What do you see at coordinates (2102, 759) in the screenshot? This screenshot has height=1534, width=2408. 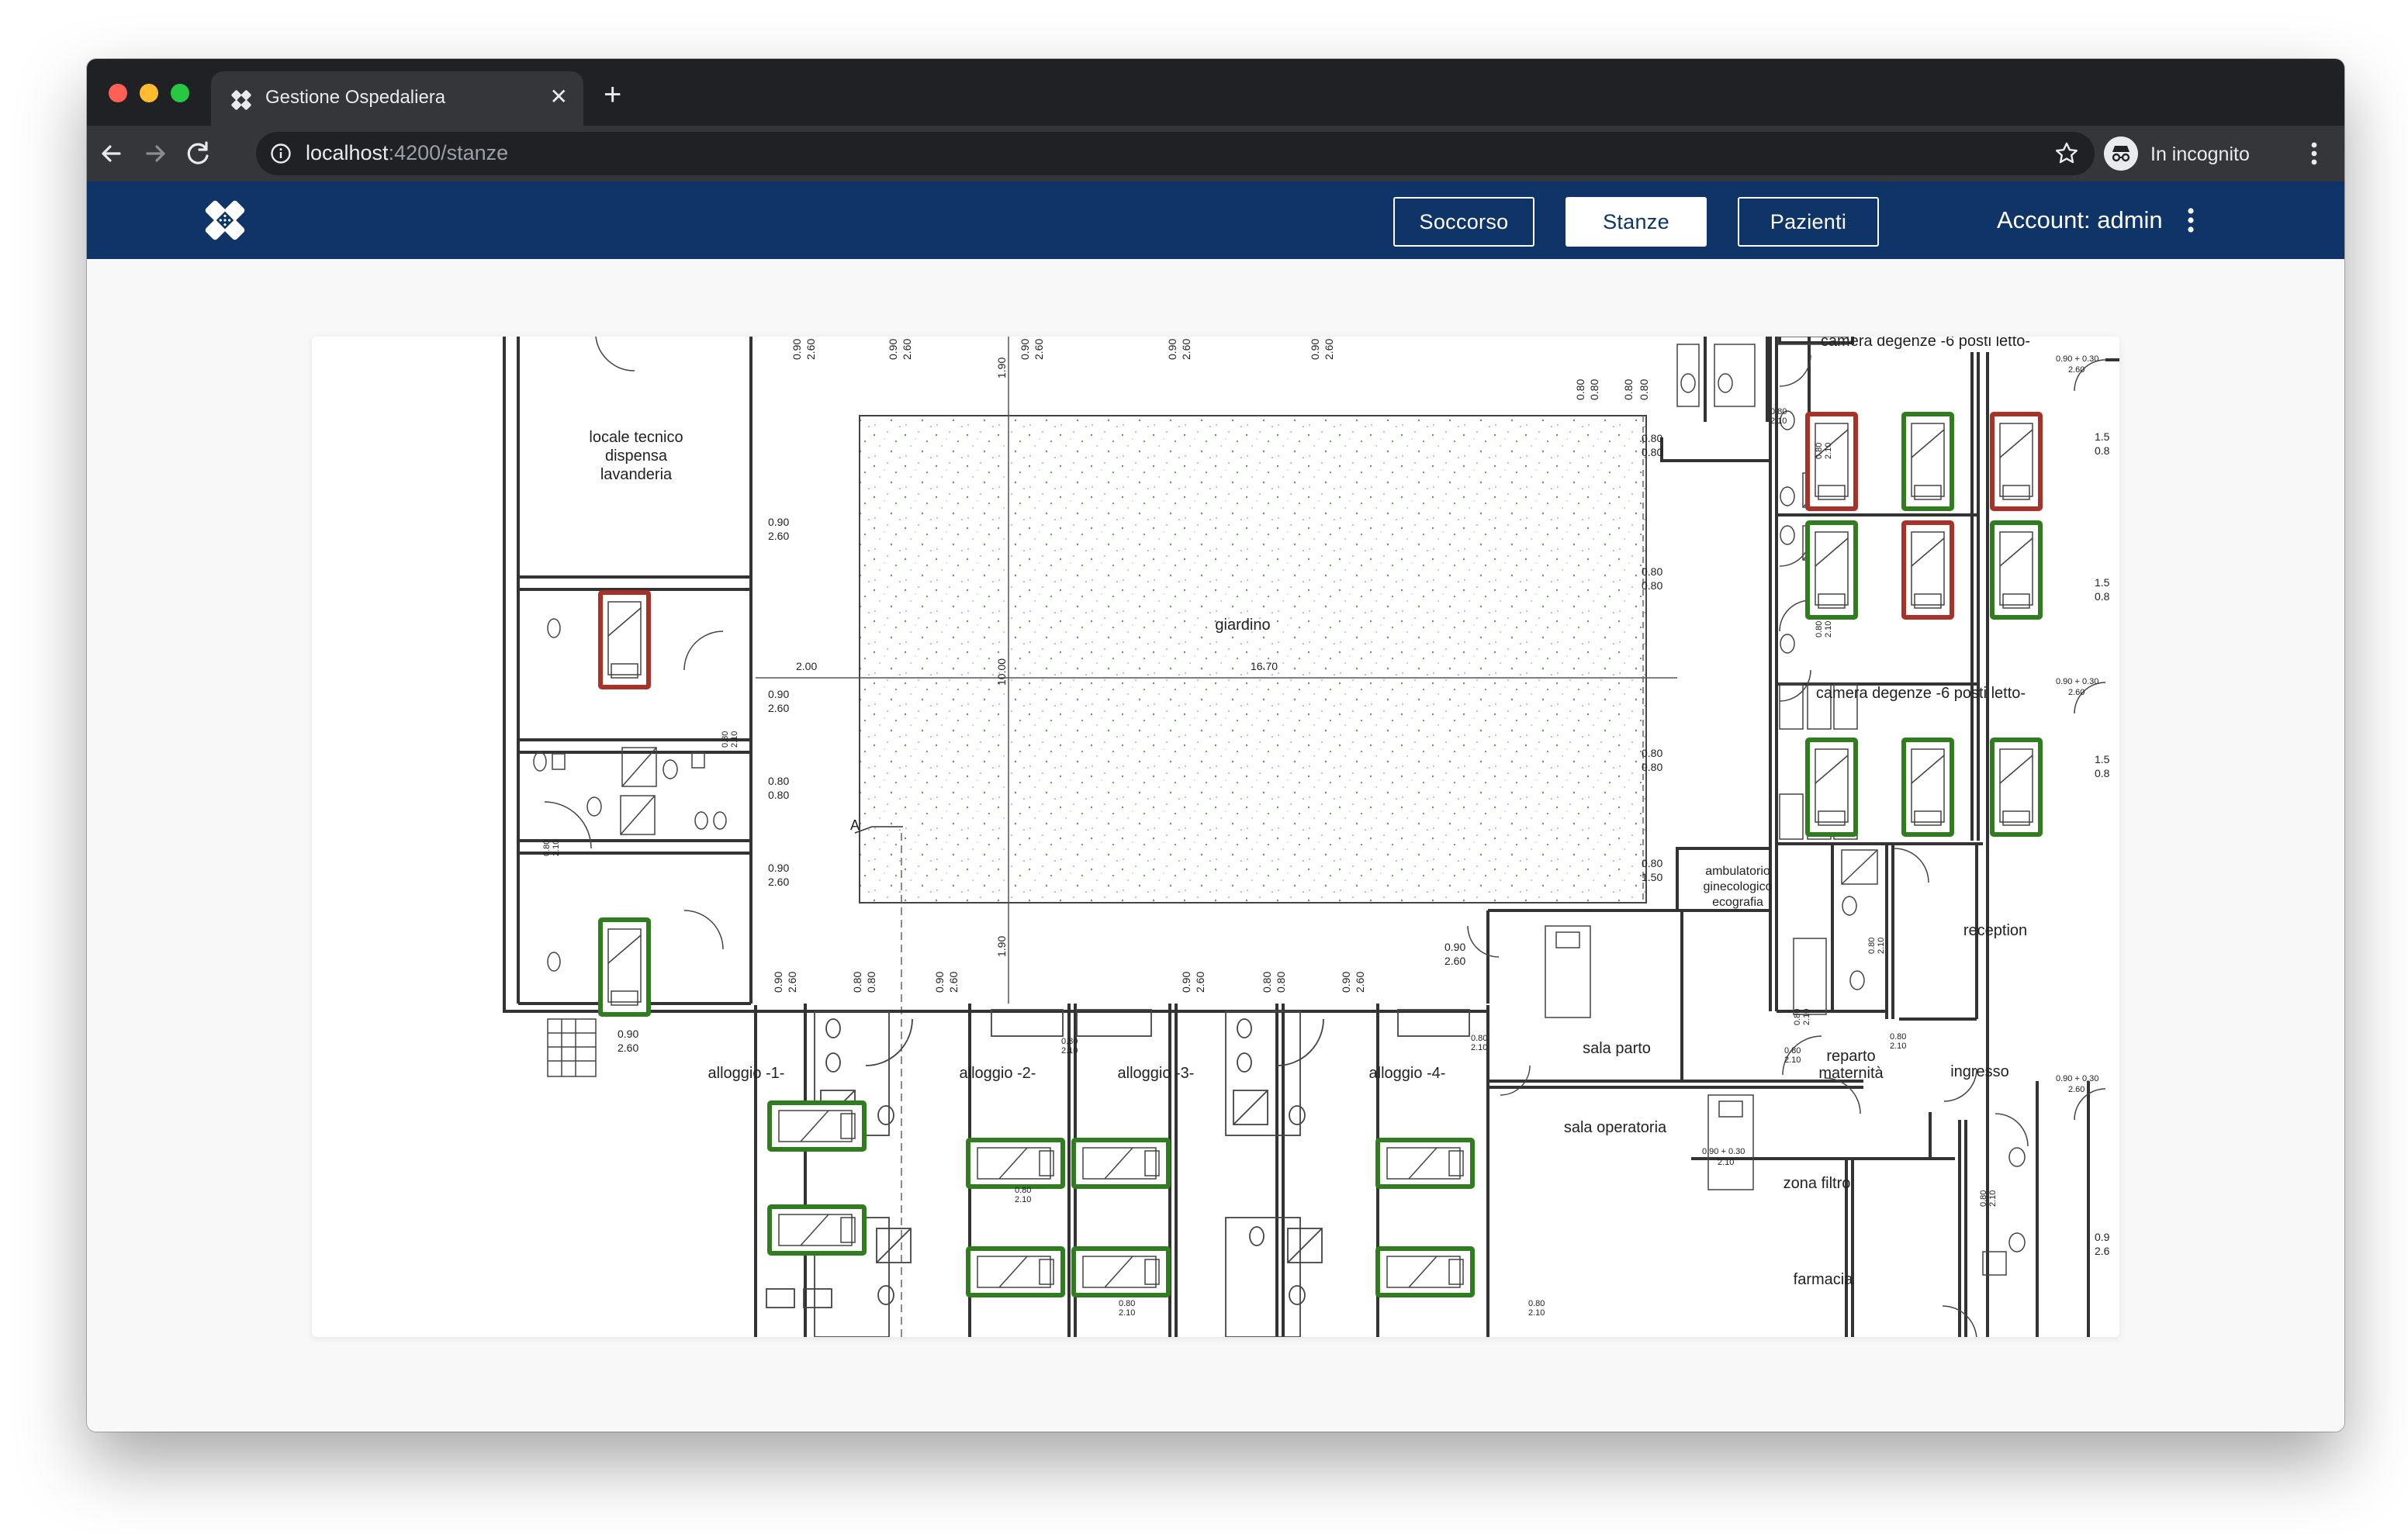 I see `dim-label: 1.5` at bounding box center [2102, 759].